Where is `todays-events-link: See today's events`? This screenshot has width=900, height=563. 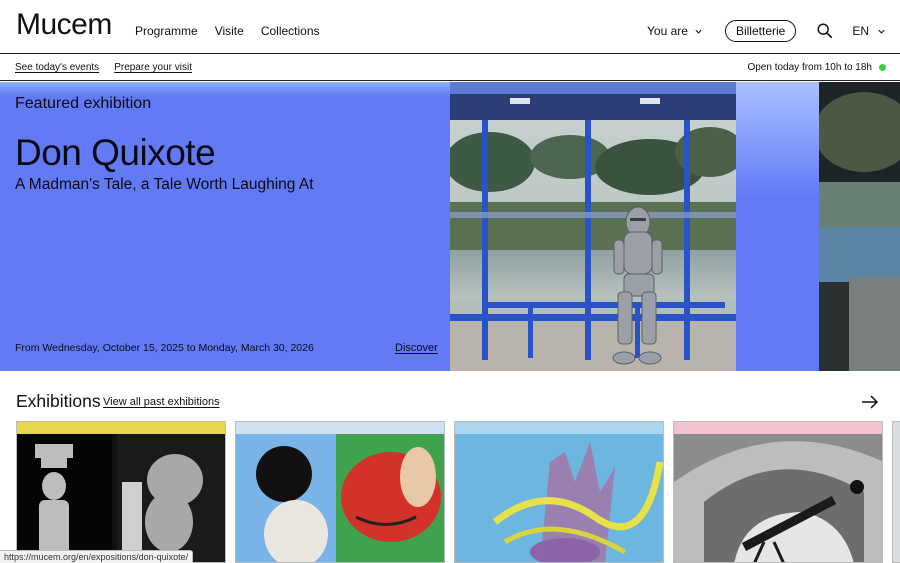 todays-events-link: See today's events is located at coordinates (57, 67).